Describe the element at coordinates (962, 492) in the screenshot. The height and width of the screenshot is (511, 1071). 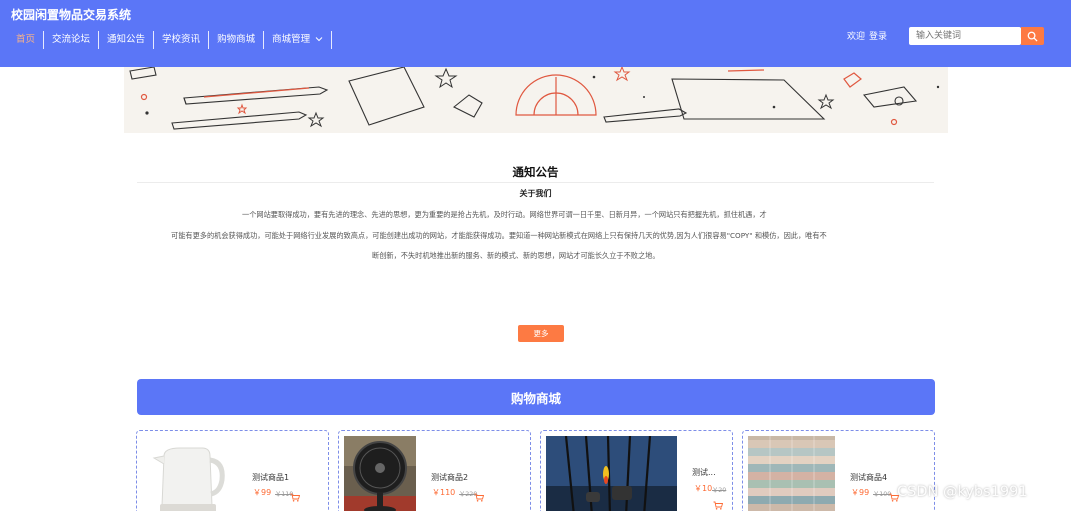
I see `watermark: CSDN @kybs1991` at that location.